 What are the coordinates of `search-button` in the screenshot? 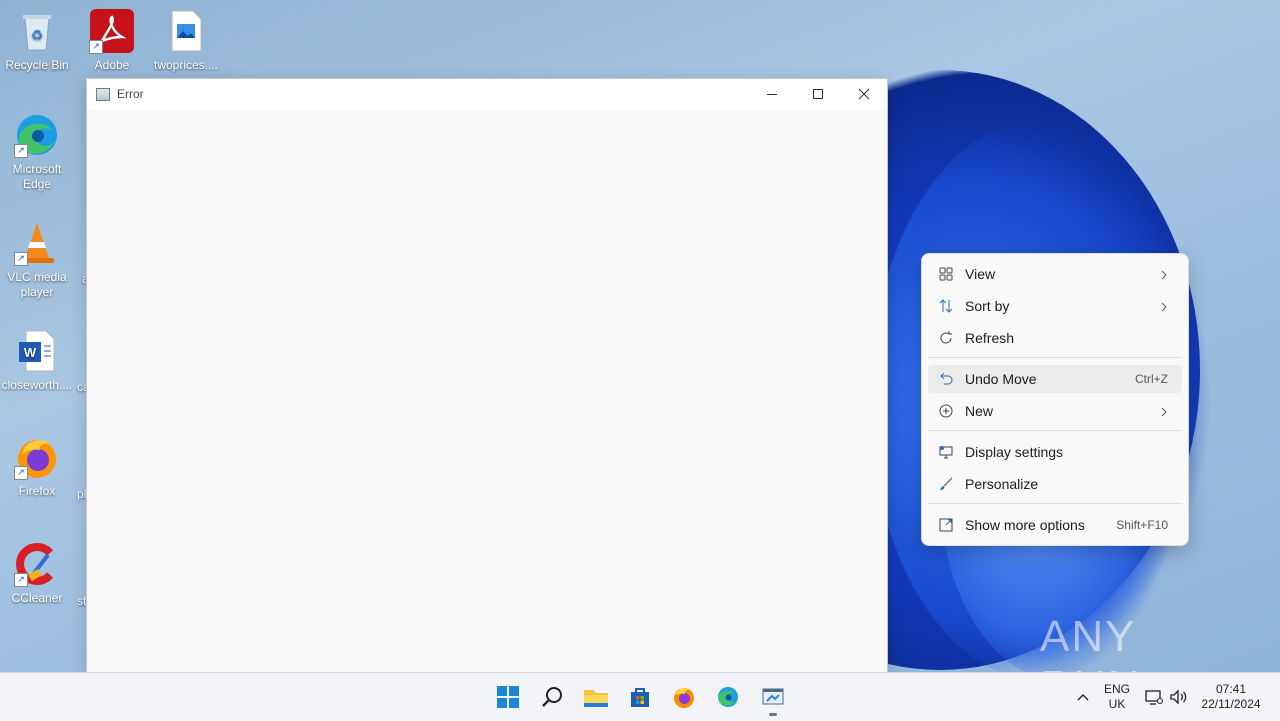 It's located at (552, 697).